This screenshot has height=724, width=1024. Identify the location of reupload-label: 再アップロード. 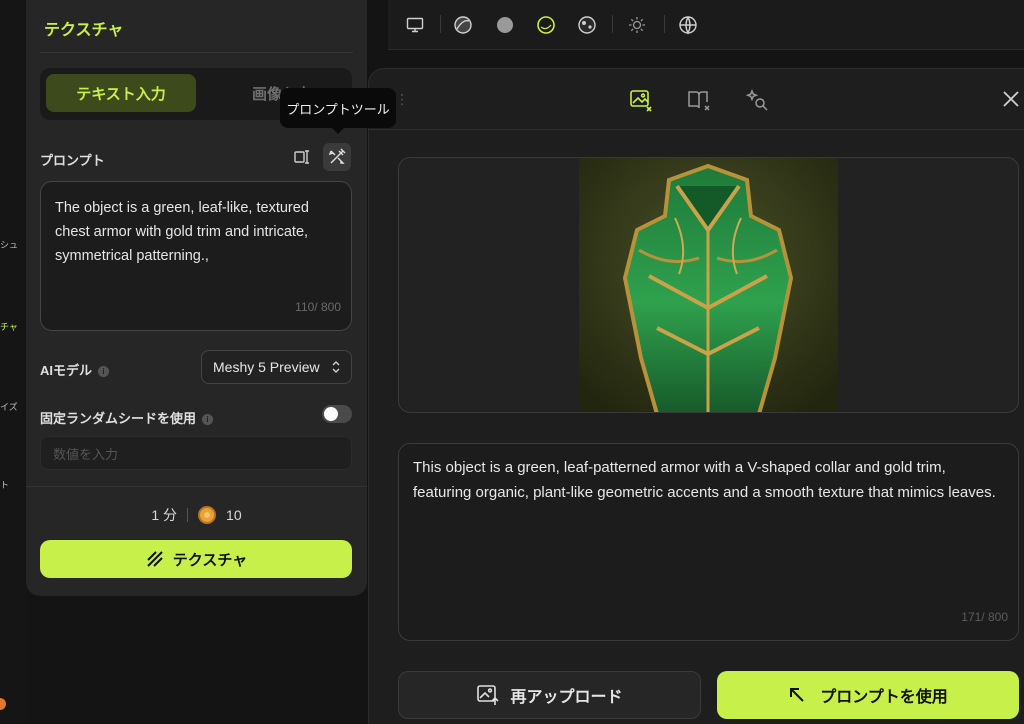
(566, 697).